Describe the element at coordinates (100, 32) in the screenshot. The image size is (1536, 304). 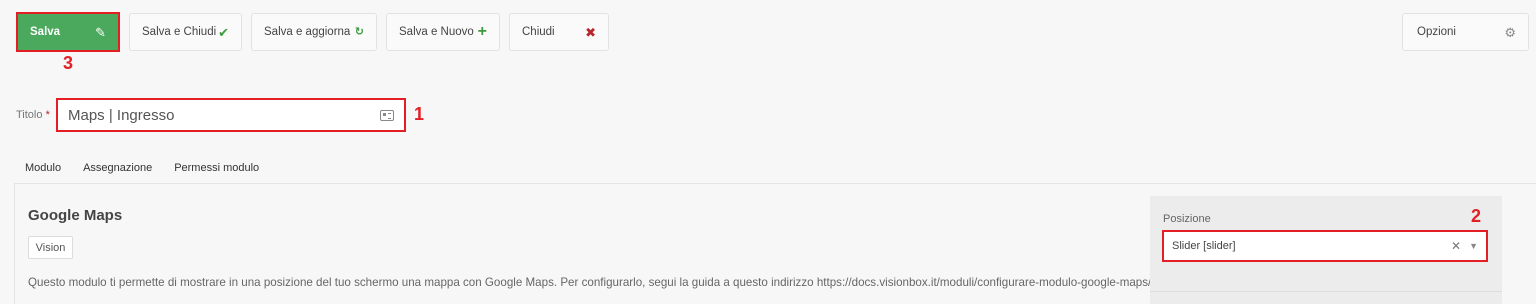
I see `edit-icon: ✎` at that location.